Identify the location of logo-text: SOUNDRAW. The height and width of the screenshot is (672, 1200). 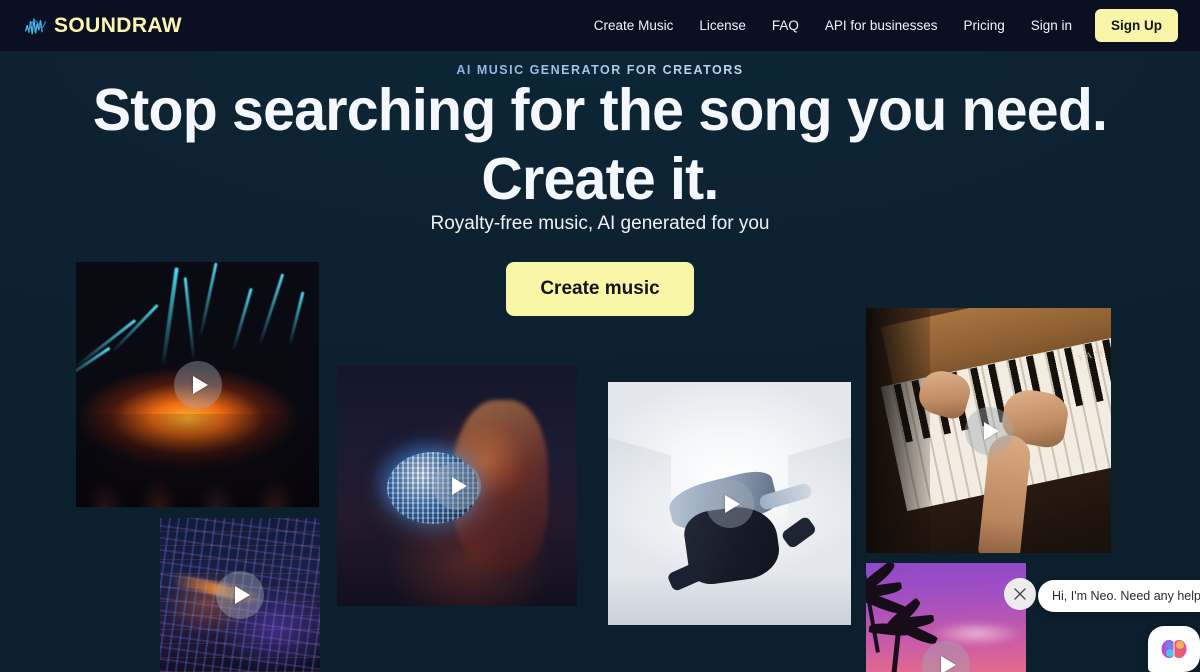
(118, 25).